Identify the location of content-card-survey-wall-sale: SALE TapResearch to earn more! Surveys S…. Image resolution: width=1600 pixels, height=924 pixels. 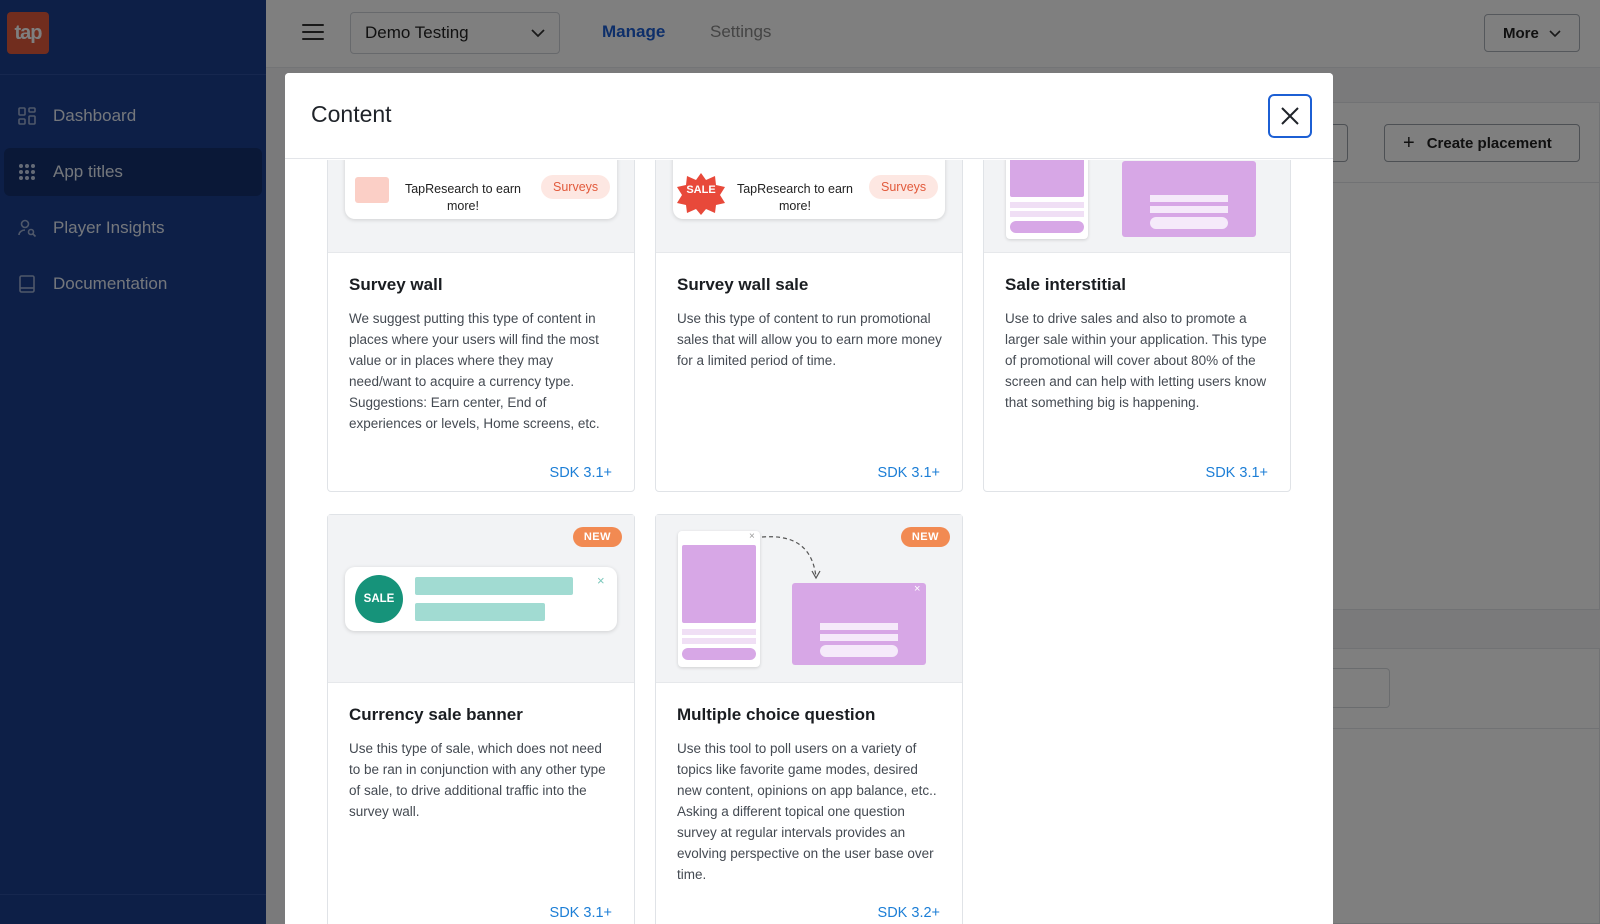
(809, 326).